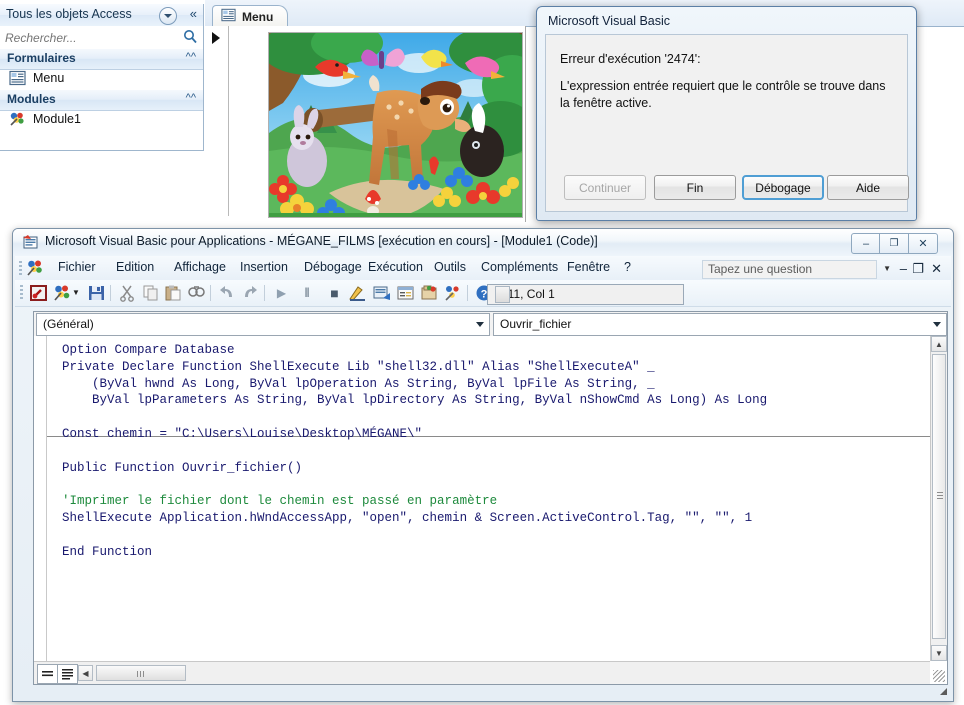  I want to click on module-icon, so click(17, 119).